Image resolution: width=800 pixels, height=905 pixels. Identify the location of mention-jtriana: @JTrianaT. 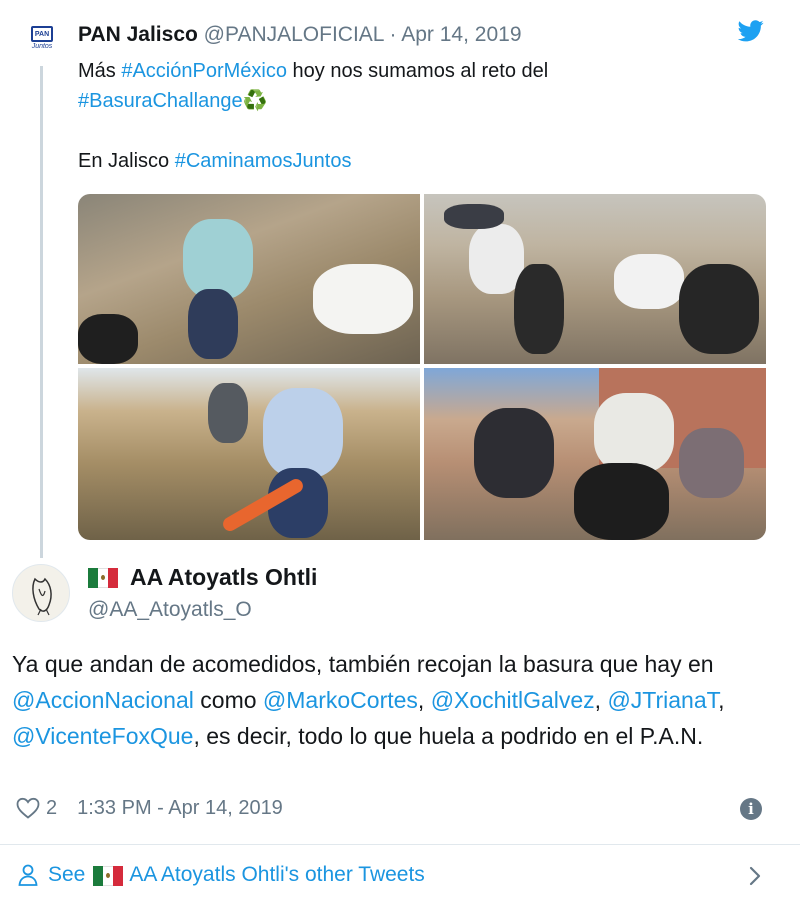
(662, 700).